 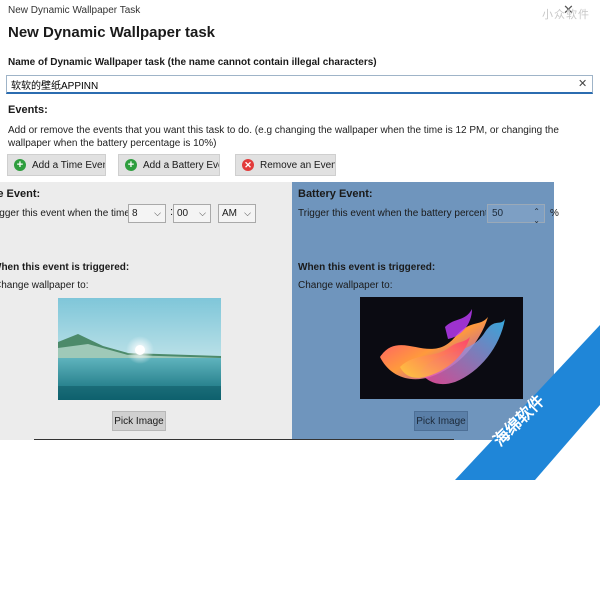 What do you see at coordinates (498, 213) in the screenshot?
I see `battery-percentage-value: 50` at bounding box center [498, 213].